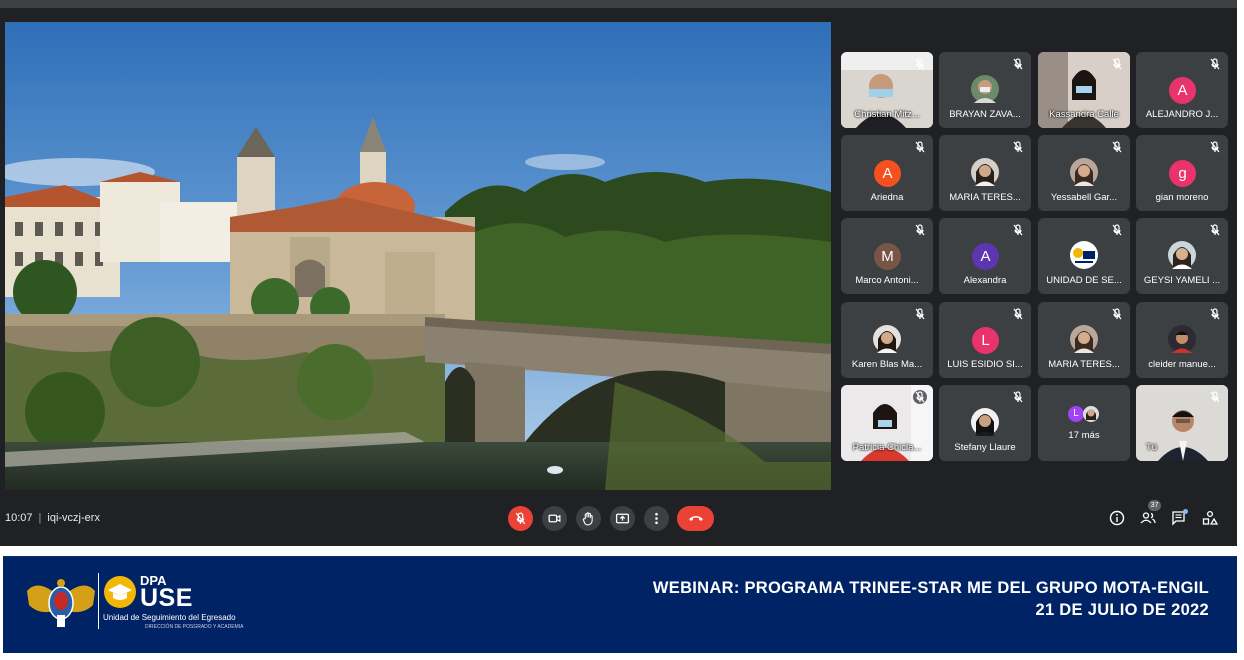 The height and width of the screenshot is (660, 1244). What do you see at coordinates (1182, 173) in the screenshot?
I see `participant-tile: g gian moreno` at bounding box center [1182, 173].